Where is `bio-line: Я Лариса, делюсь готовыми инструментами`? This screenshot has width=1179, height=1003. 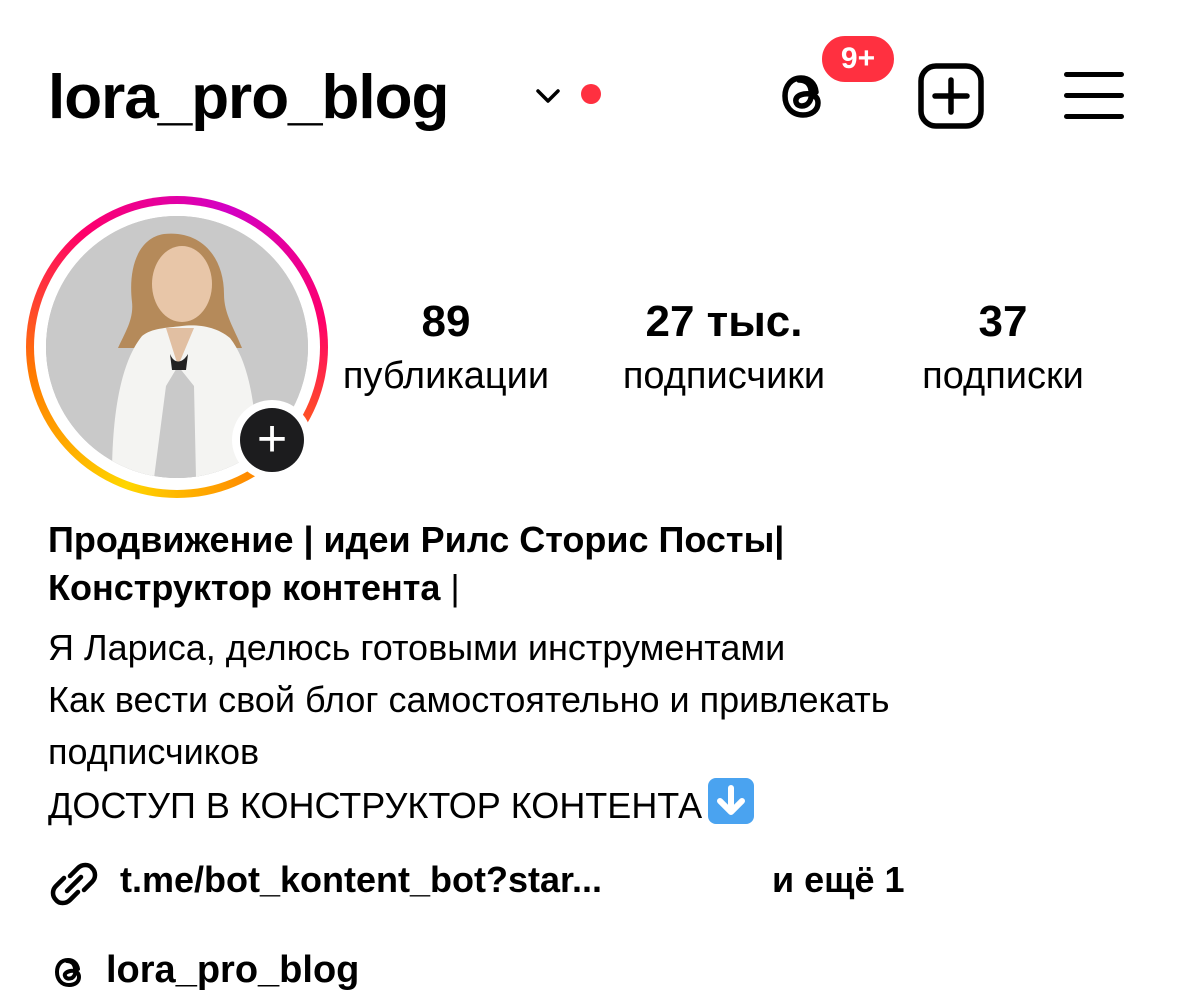 bio-line: Я Лариса, делюсь готовыми инструментами is located at coordinates (417, 647).